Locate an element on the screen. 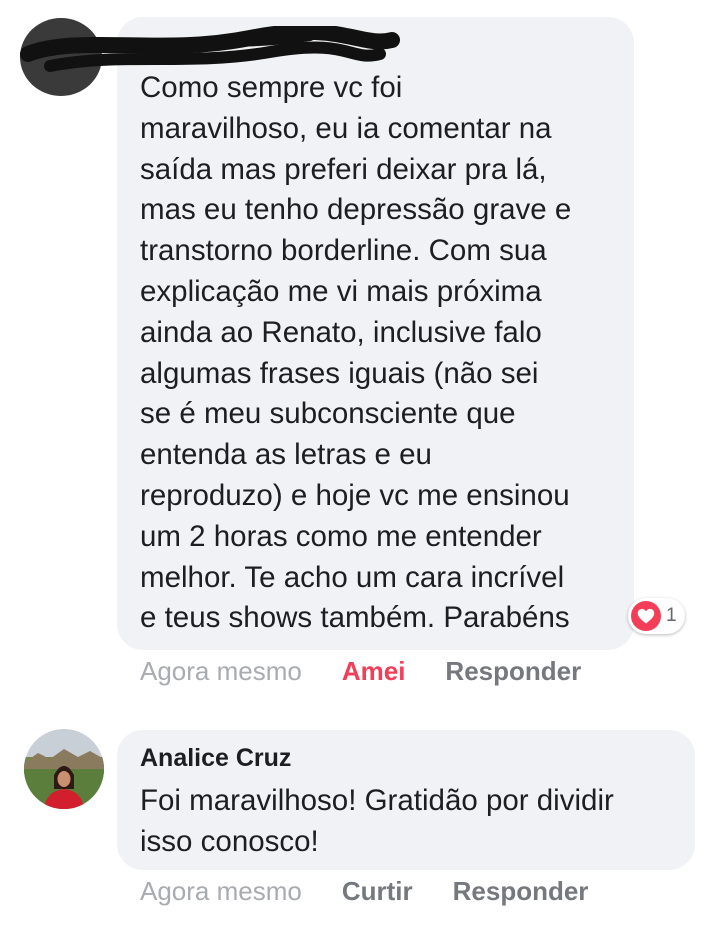 The width and height of the screenshot is (720, 932). profile-photo is located at coordinates (64, 769).